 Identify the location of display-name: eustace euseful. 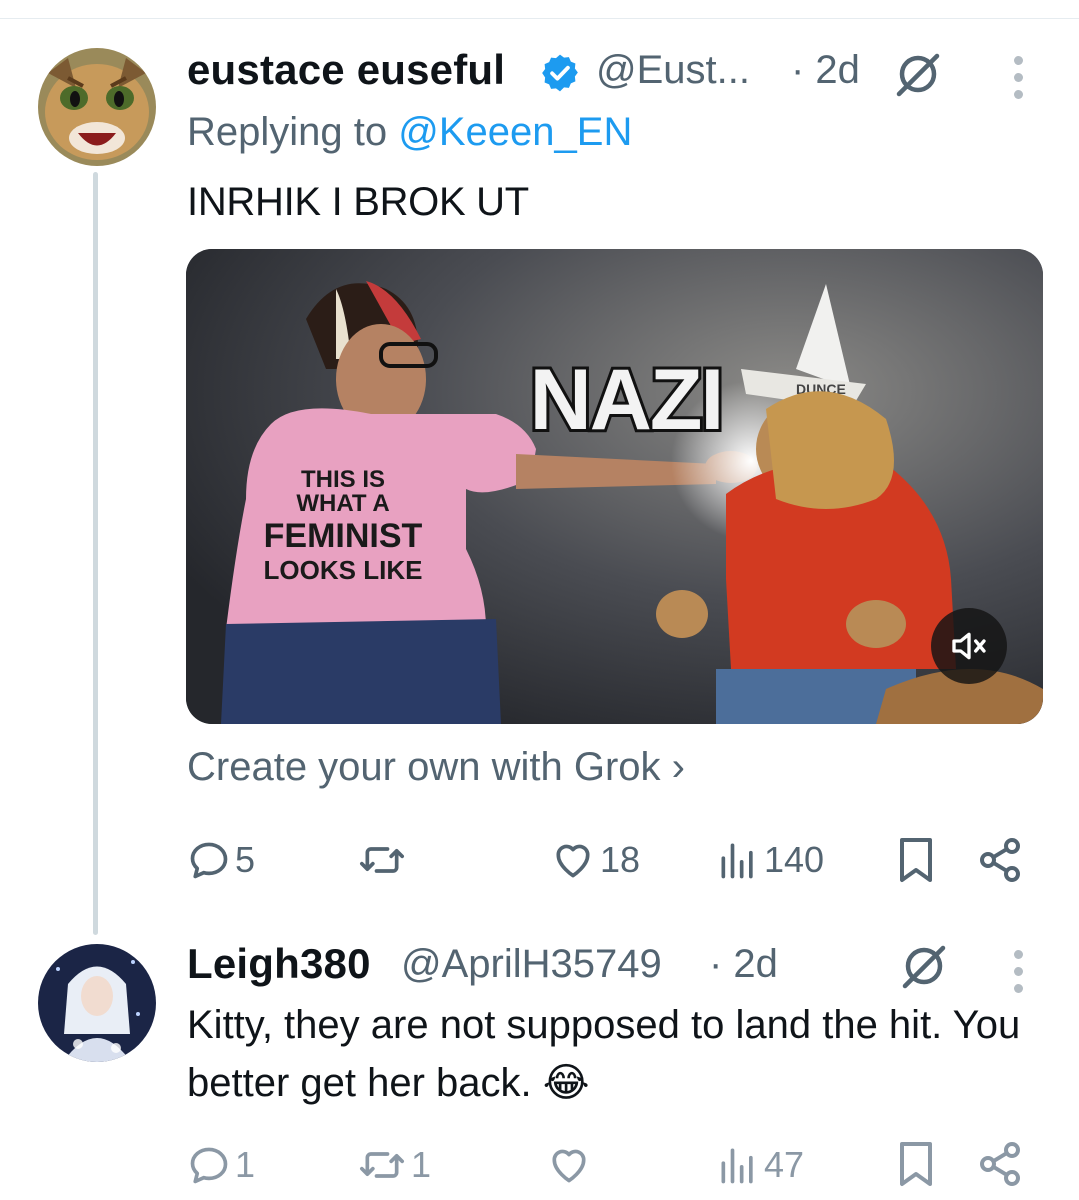
(346, 70).